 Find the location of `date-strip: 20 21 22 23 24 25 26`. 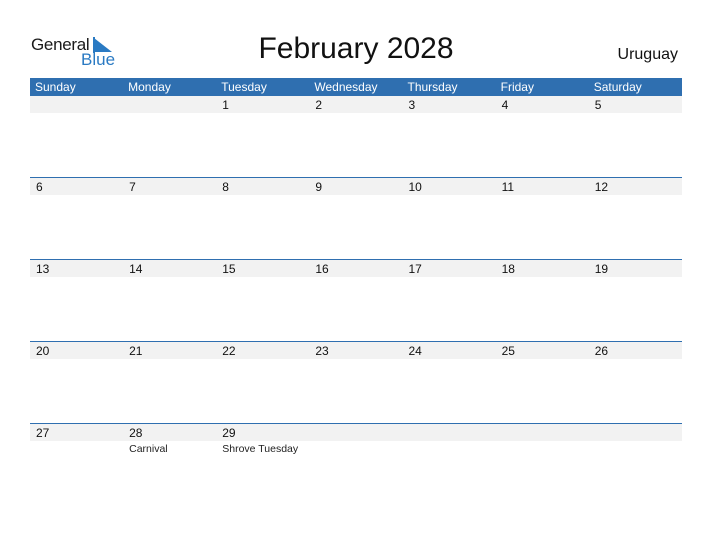

date-strip: 20 21 22 23 24 25 26 is located at coordinates (356, 350).